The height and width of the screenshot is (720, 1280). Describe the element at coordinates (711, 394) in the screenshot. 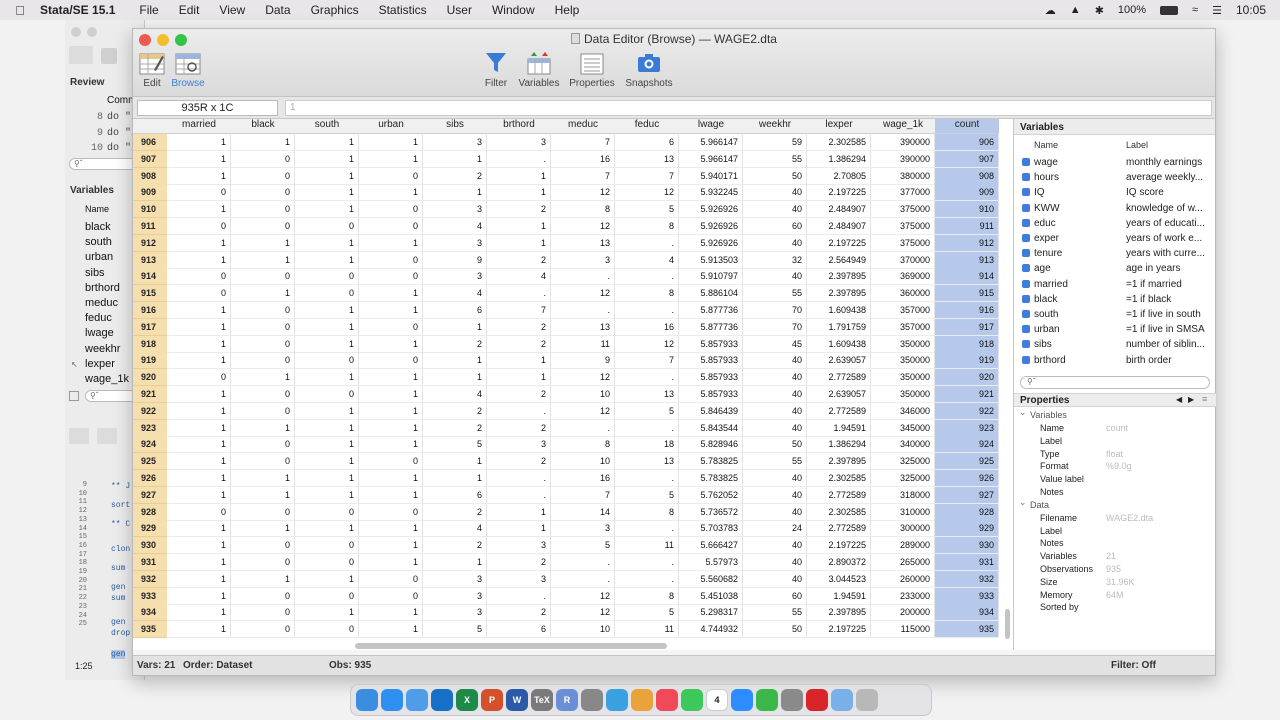

I see `table-cell: 5.857933` at that location.